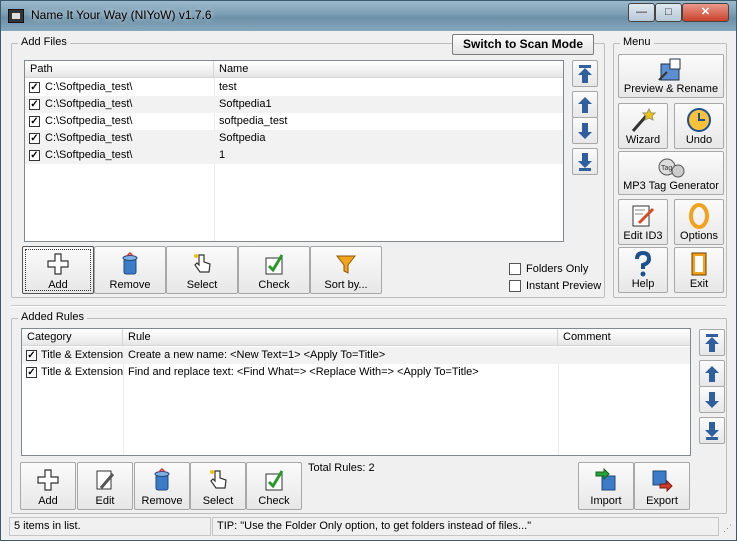 The width and height of the screenshot is (737, 541). What do you see at coordinates (699, 264) in the screenshot?
I see `exit-door-icon` at bounding box center [699, 264].